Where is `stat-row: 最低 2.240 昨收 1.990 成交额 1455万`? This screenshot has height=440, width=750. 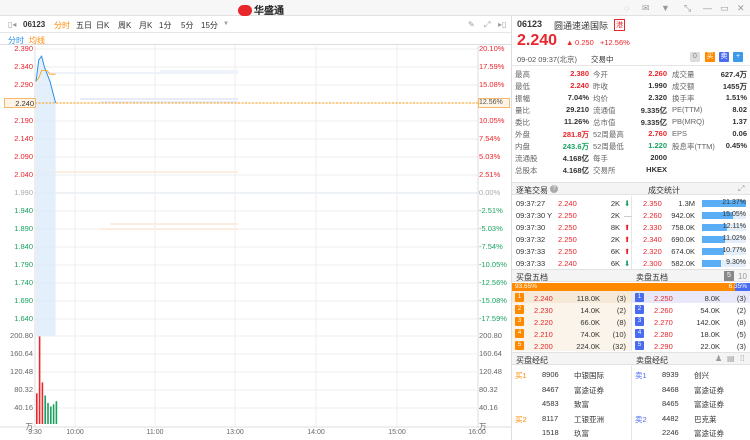
stat-row: 最低 2.240 昨收 1.990 成交额 1455万 is located at coordinates (631, 85).